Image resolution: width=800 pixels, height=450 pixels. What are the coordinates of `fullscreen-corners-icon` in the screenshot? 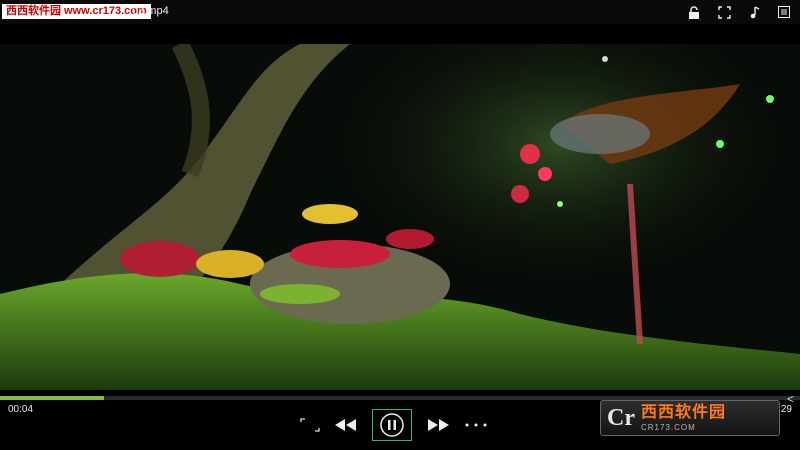 It's located at (310, 425).